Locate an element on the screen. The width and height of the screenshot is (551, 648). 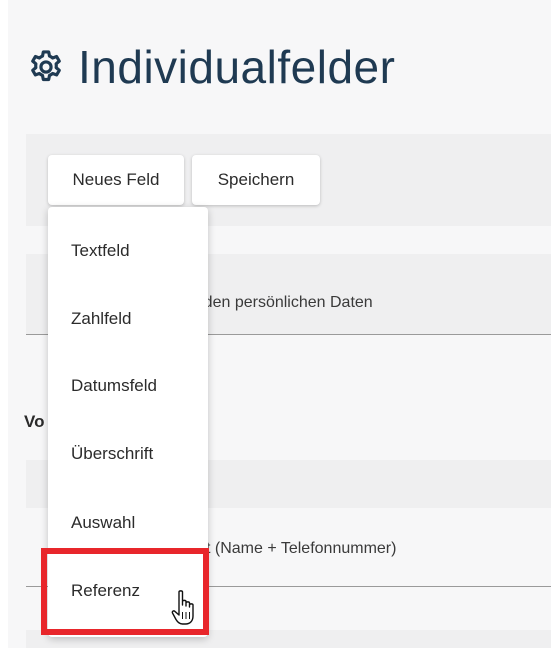
menu-item-datumsfeld: Datumsfeld is located at coordinates (128, 386).